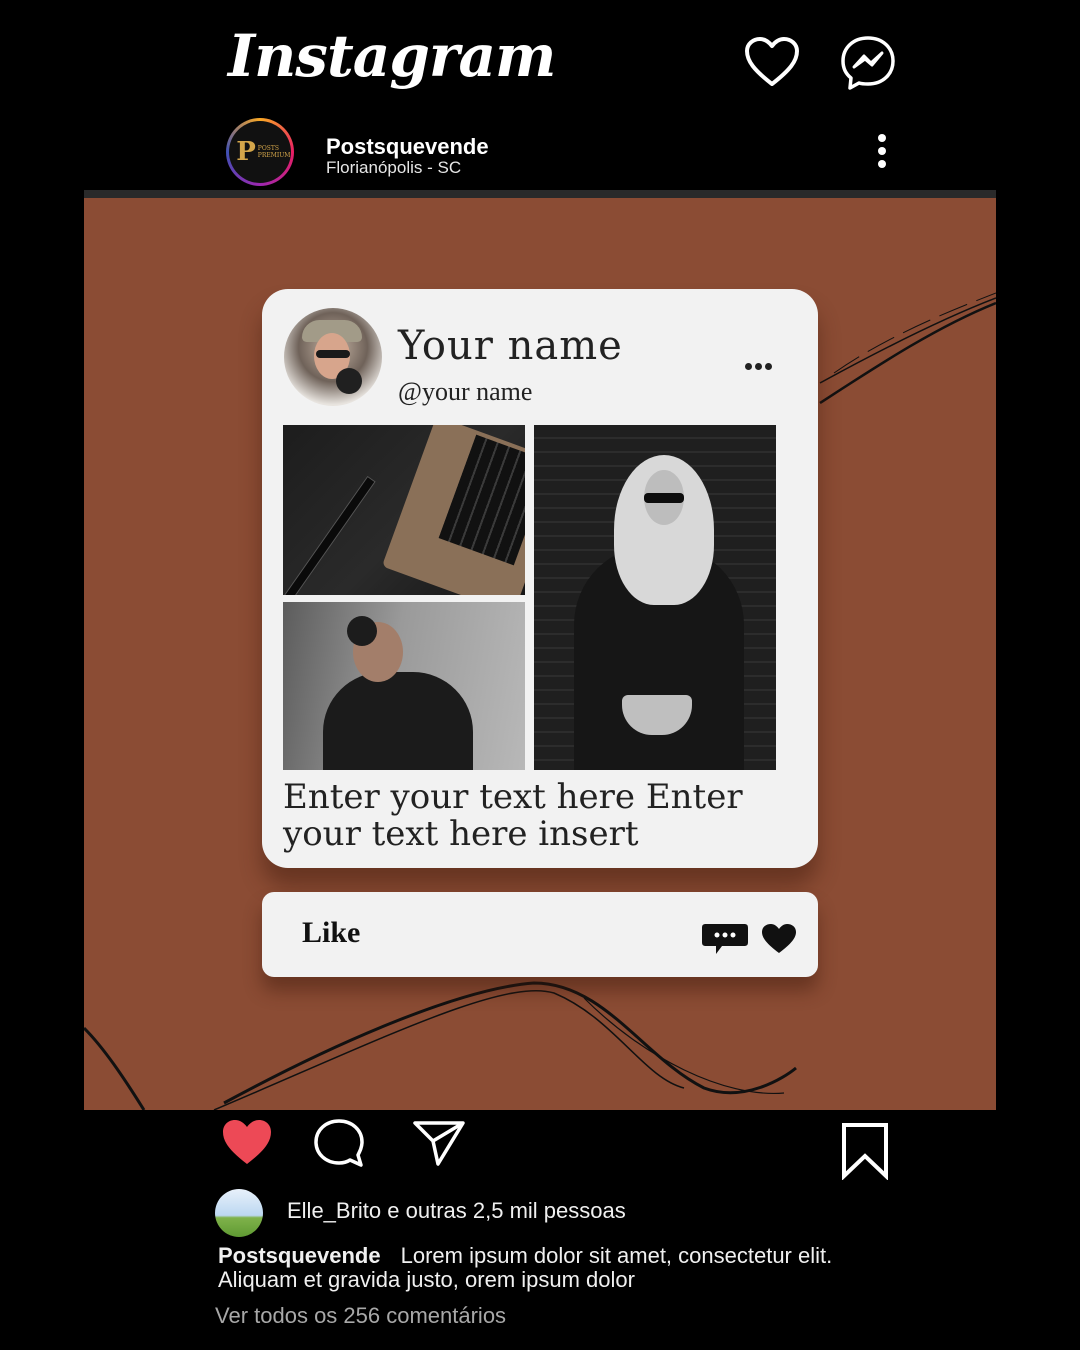 This screenshot has width=1080, height=1350. I want to click on like-heart-filled-icon, so click(247, 1143).